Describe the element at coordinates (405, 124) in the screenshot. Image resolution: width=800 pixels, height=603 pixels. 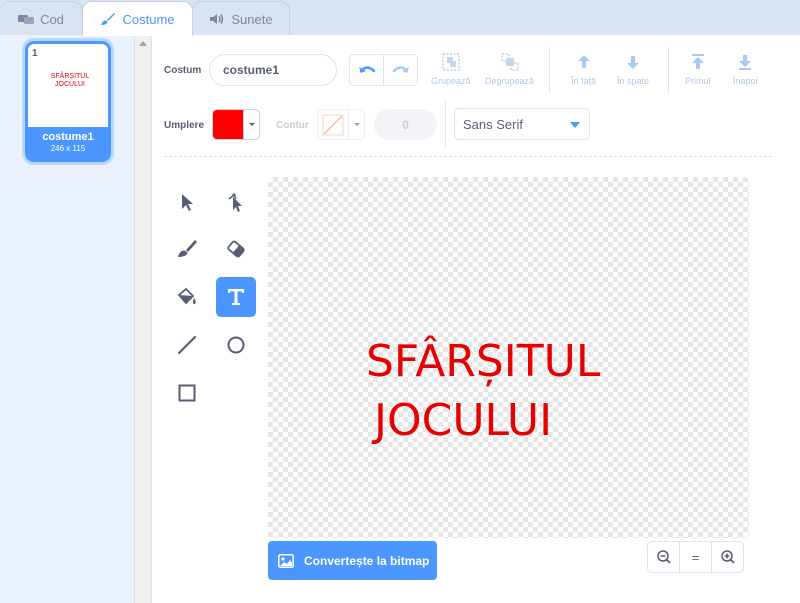
I see `stroke-width-input: 0` at that location.